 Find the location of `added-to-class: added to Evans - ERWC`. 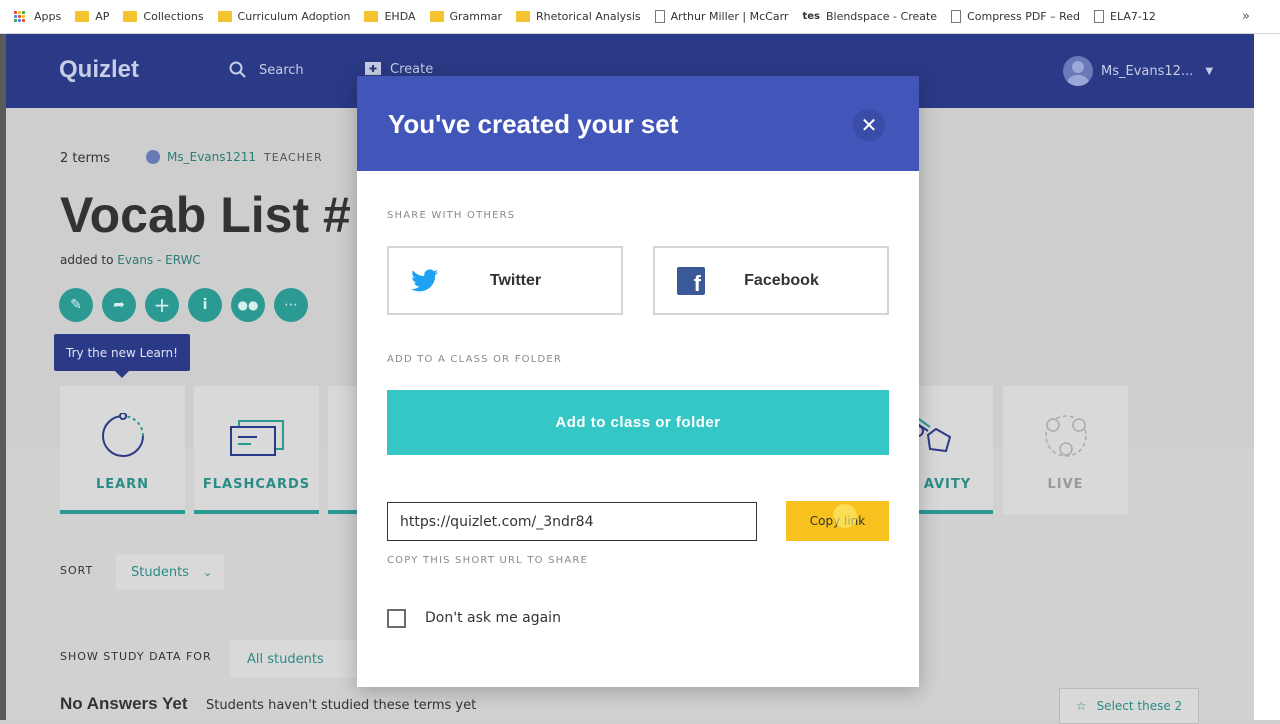

added-to-class: added to Evans - ERWC is located at coordinates (130, 260).